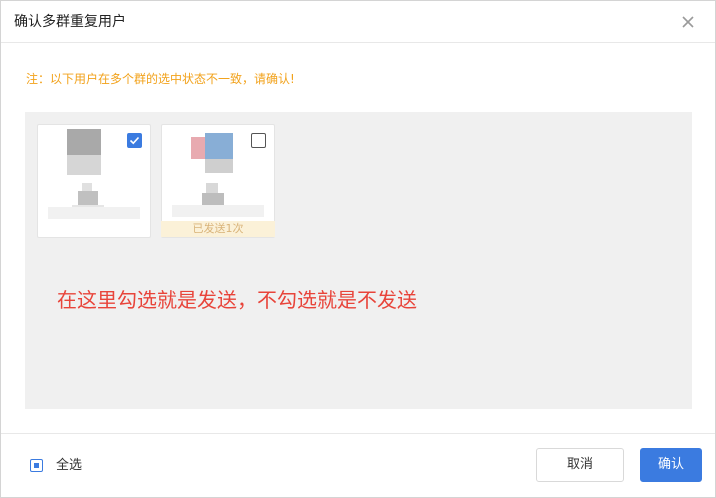 The image size is (716, 498). I want to click on notice-text: 注：以下用户在多个群的选中状态不一致，请确认!, so click(160, 79).